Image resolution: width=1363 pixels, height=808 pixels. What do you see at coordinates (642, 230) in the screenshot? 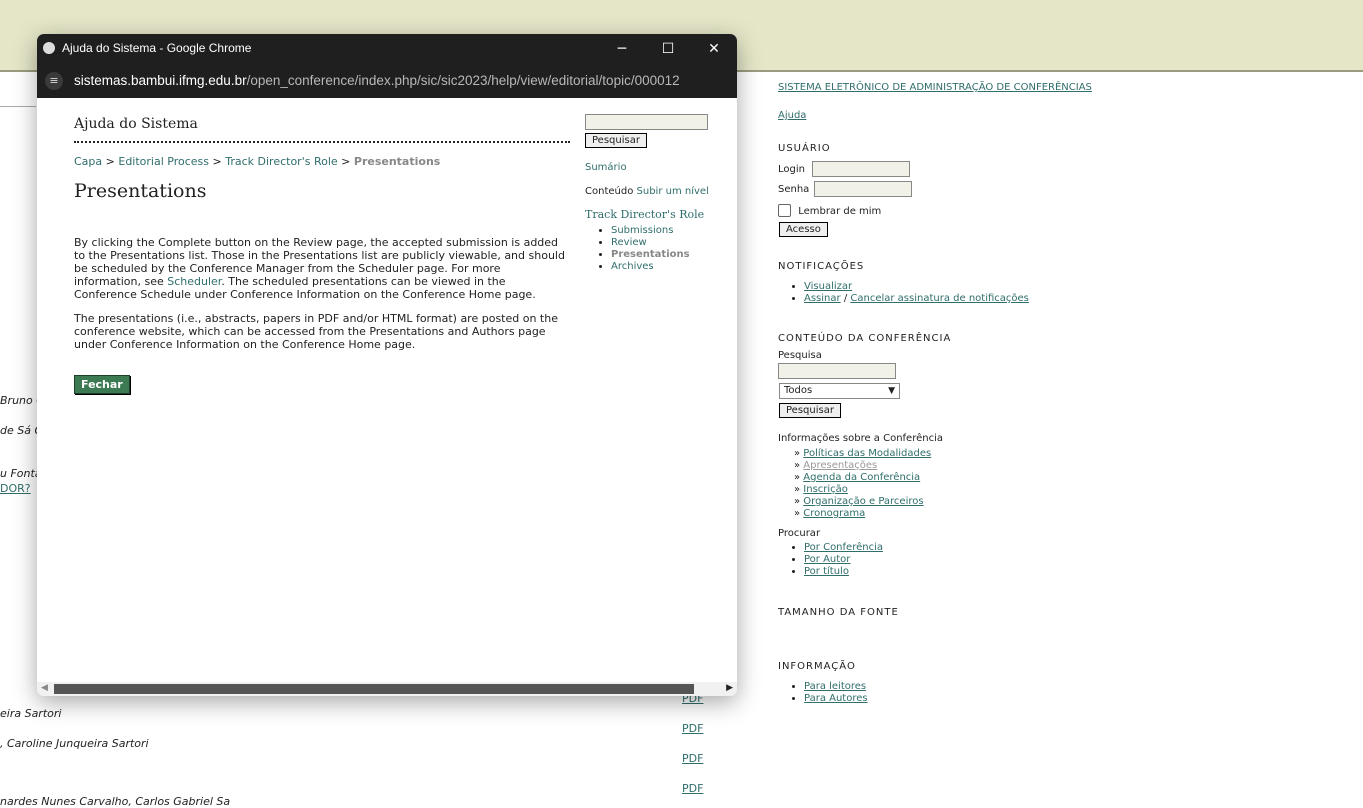
I see `topic-submissions-link: Submissions` at bounding box center [642, 230].